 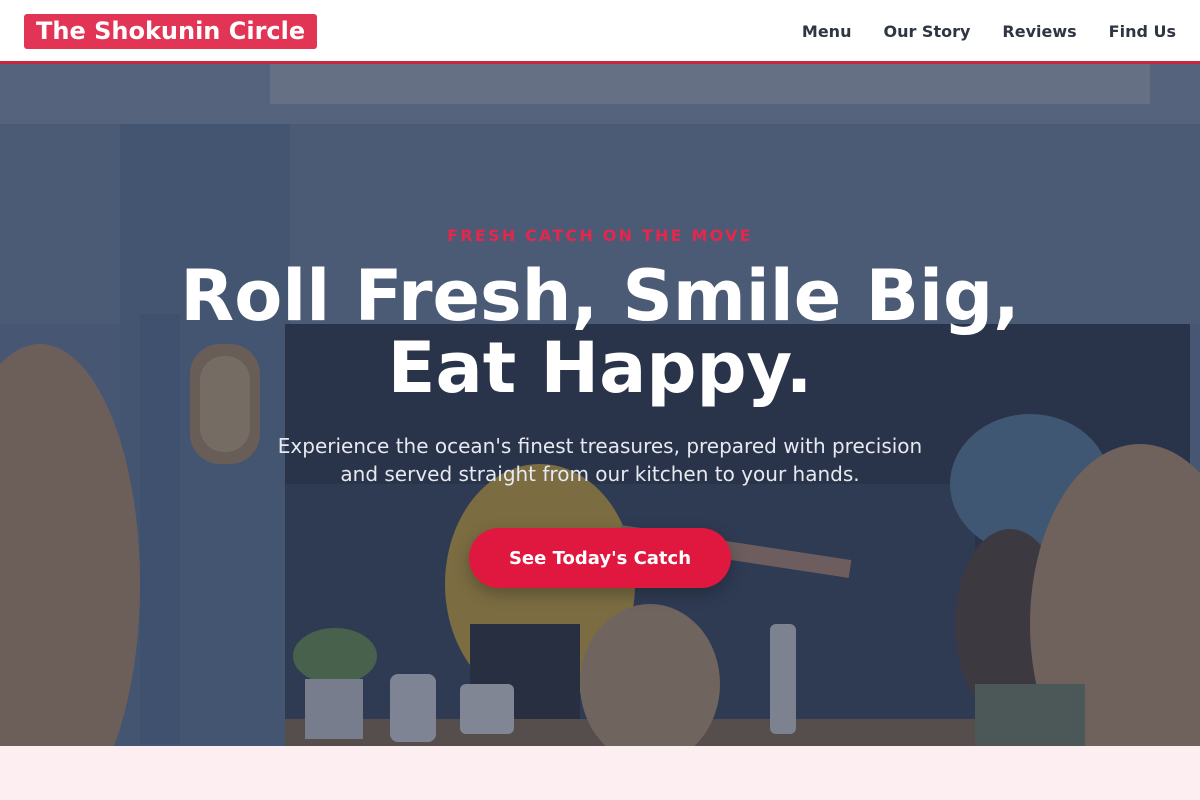 What do you see at coordinates (600, 235) in the screenshot?
I see `hero-eyebrow: FRESH CATCH ON THE MOVE` at bounding box center [600, 235].